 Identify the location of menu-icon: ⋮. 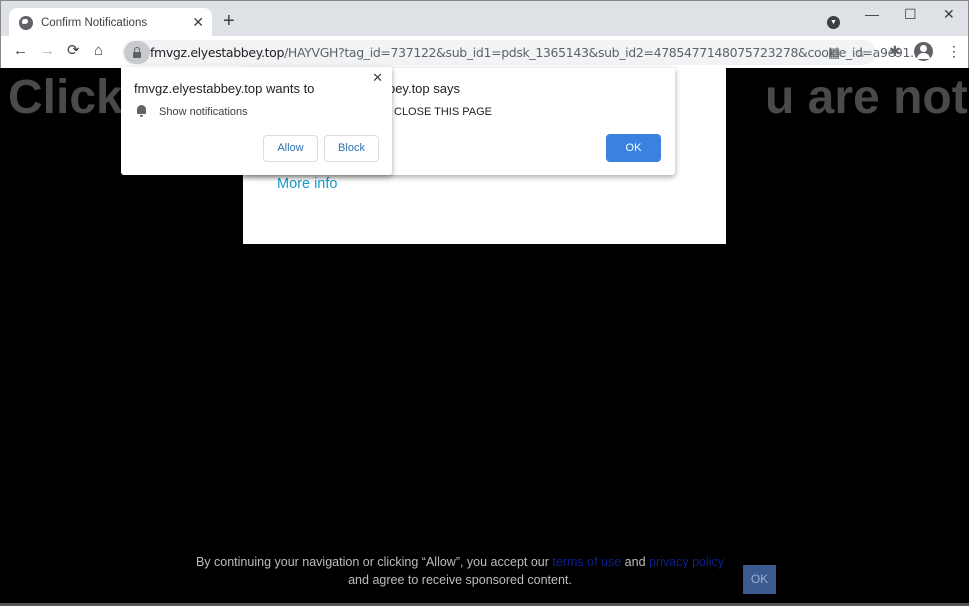
(954, 51).